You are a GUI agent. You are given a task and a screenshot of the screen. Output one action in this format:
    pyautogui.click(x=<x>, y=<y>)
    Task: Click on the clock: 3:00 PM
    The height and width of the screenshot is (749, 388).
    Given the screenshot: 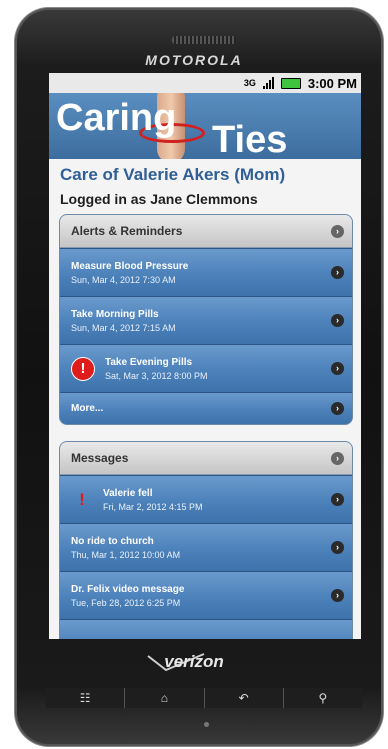 What is the action you would take?
    pyautogui.click(x=332, y=83)
    